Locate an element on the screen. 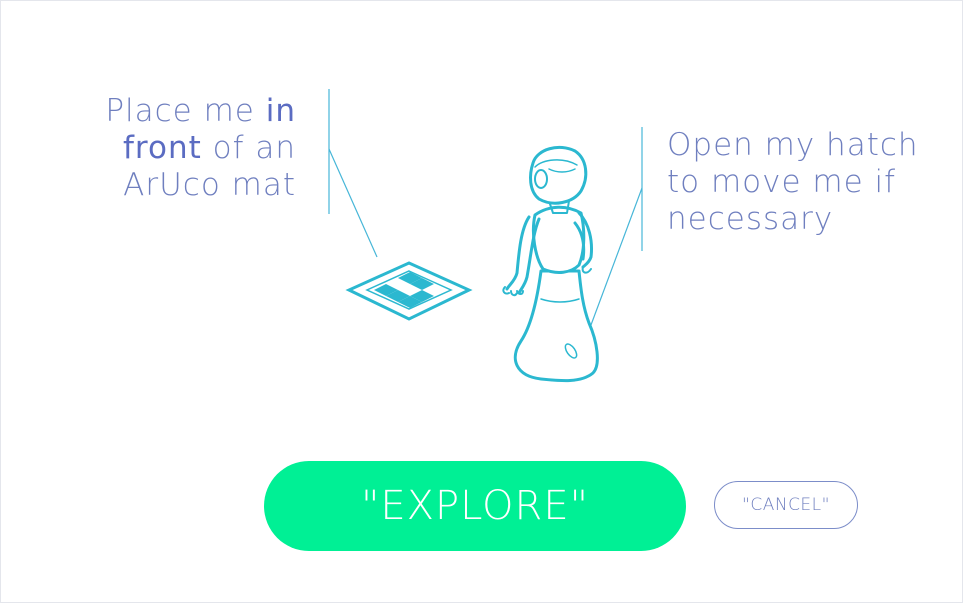 The image size is (963, 604). explore-button-label: "EXPLORE" is located at coordinates (474, 506).